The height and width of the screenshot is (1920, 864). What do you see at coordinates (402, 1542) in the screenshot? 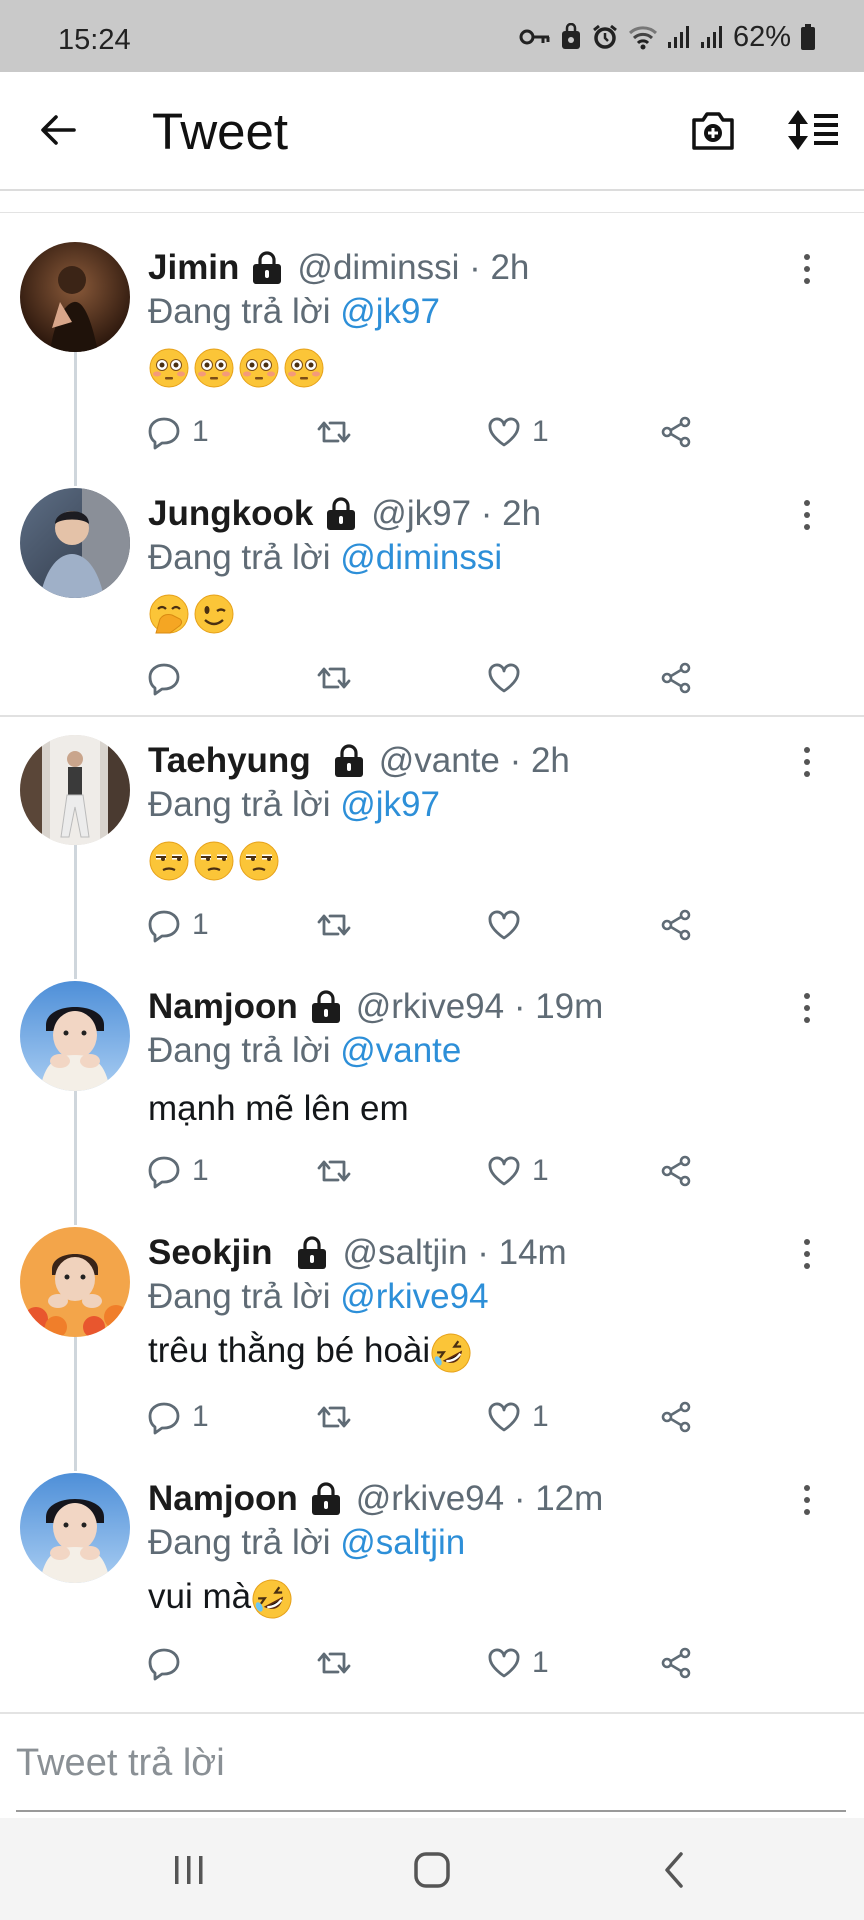
I see `mention-link: @saltjin` at bounding box center [402, 1542].